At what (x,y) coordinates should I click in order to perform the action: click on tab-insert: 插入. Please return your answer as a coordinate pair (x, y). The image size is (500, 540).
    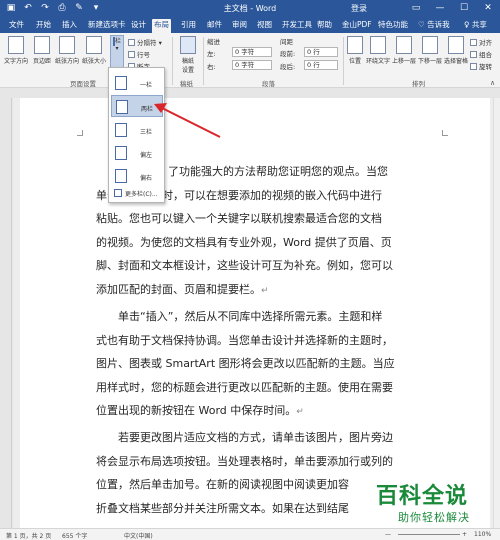
    Looking at the image, I should click on (69, 26).